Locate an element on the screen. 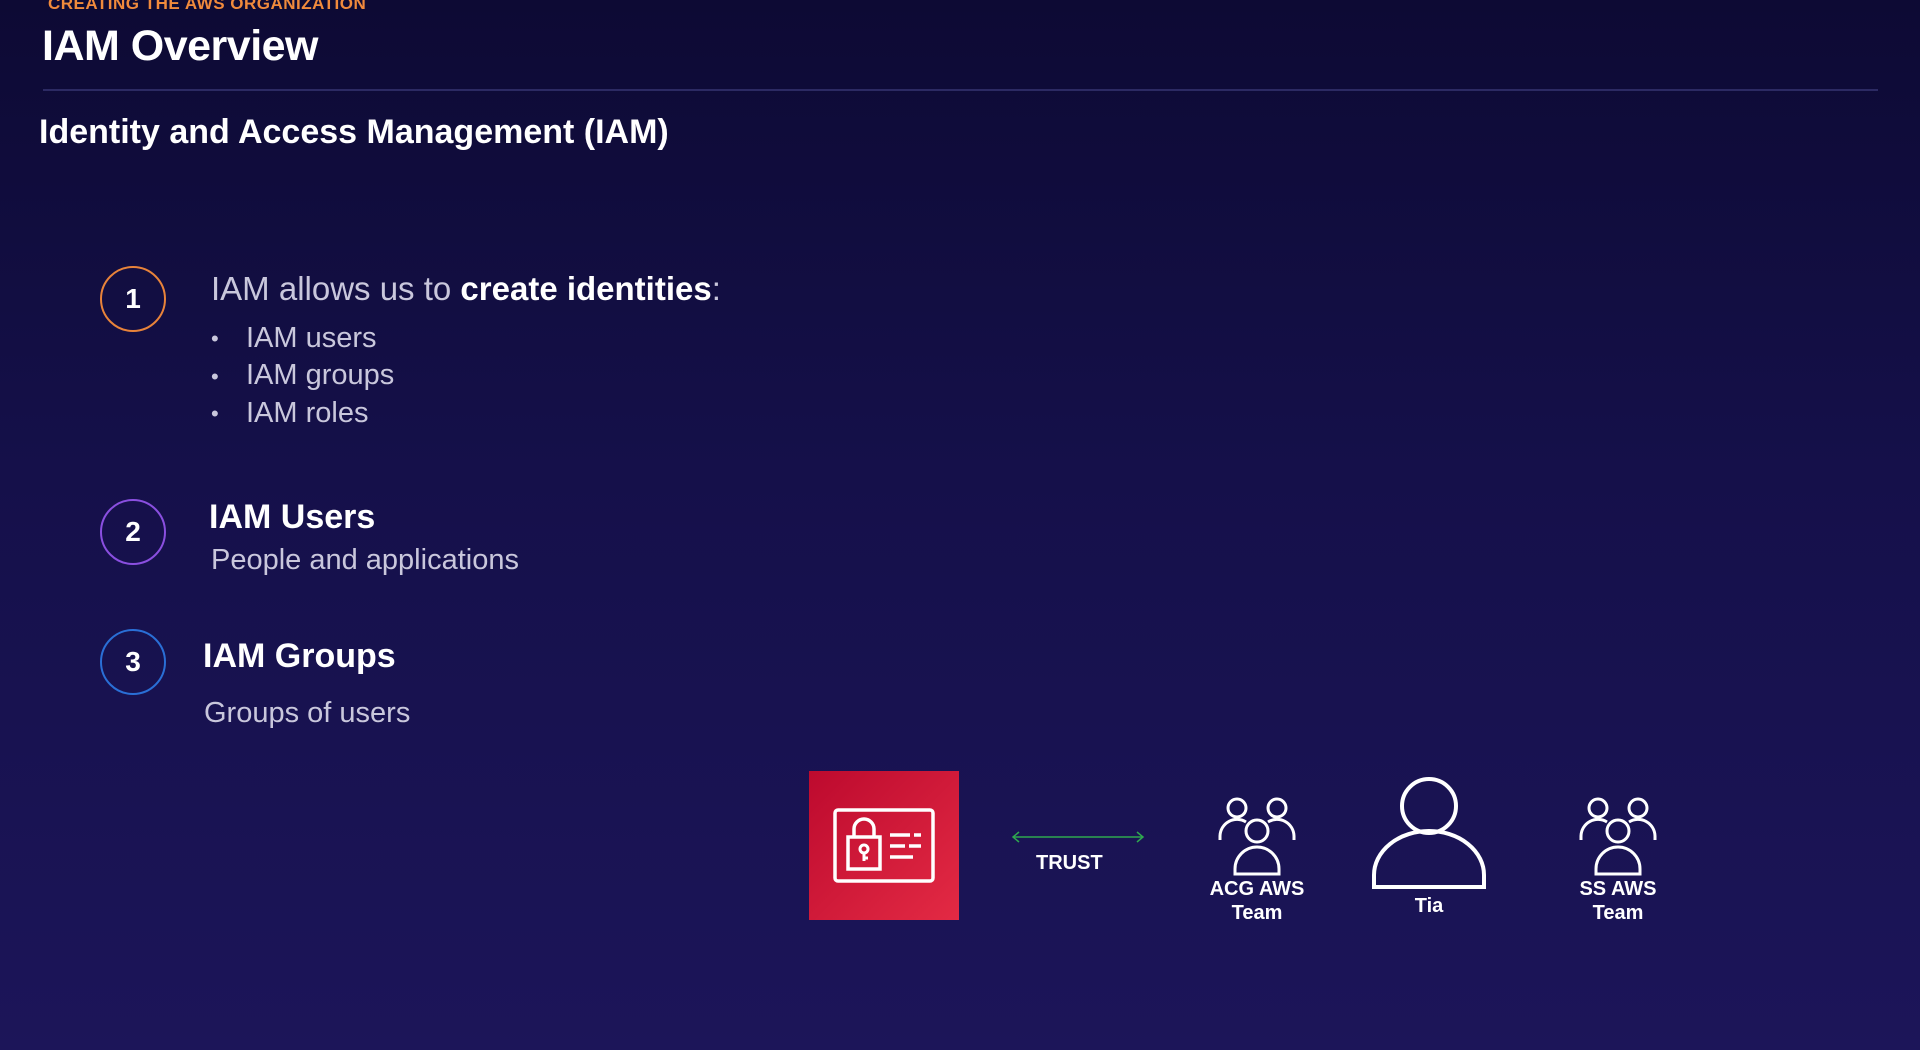 This screenshot has width=1920, height=1050. entity-acg-aws-team: ACG AWS Team is located at coordinates (1257, 860).